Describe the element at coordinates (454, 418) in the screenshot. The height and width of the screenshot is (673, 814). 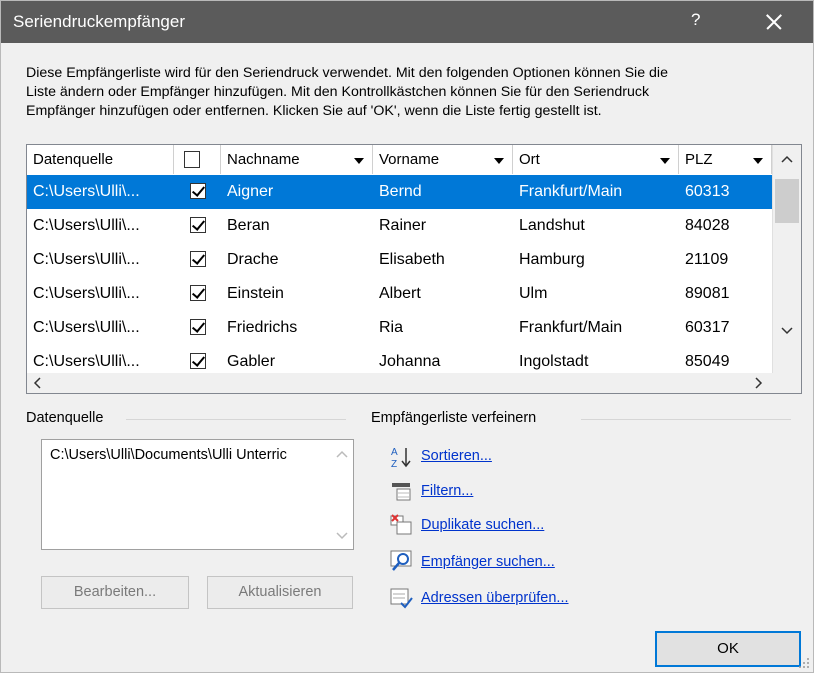
I see `refine-heading: Empfängerliste verfeinern` at that location.